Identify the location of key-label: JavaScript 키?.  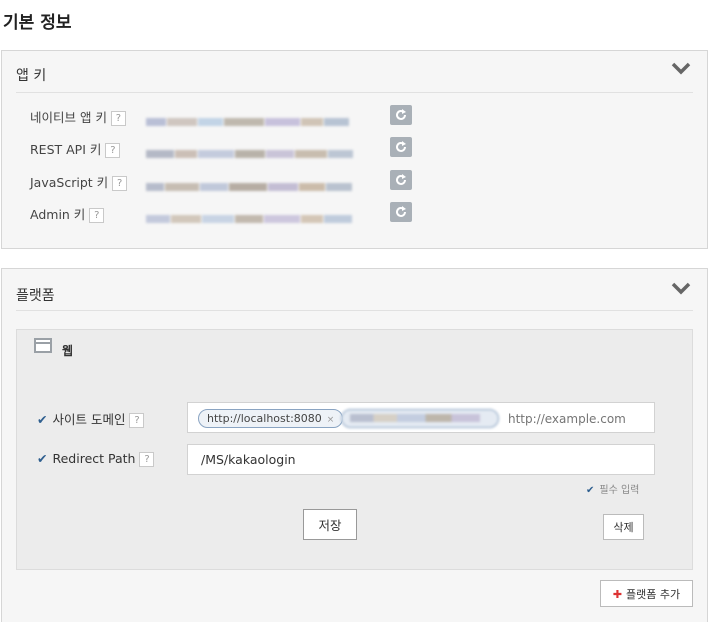
(79, 181).